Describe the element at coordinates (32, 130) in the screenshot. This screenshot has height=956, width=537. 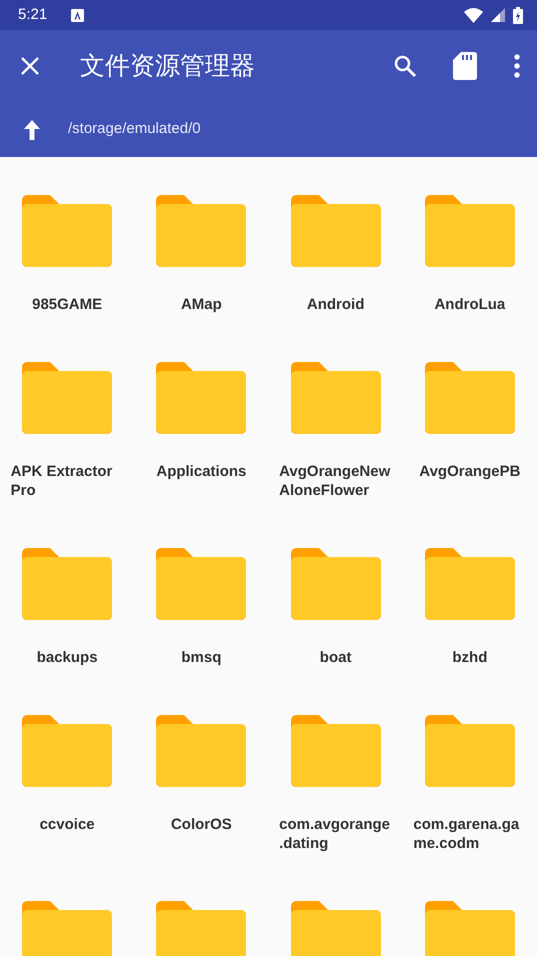
I see `up-arrow-icon` at that location.